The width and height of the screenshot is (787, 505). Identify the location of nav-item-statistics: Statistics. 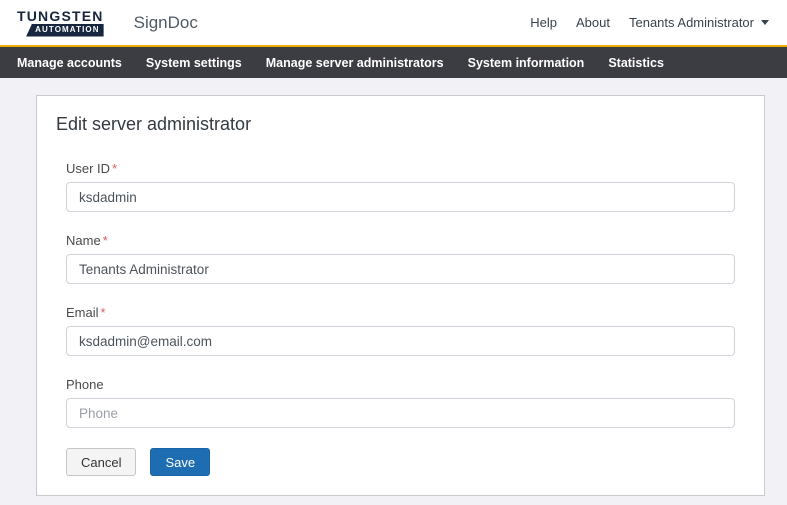
(636, 63).